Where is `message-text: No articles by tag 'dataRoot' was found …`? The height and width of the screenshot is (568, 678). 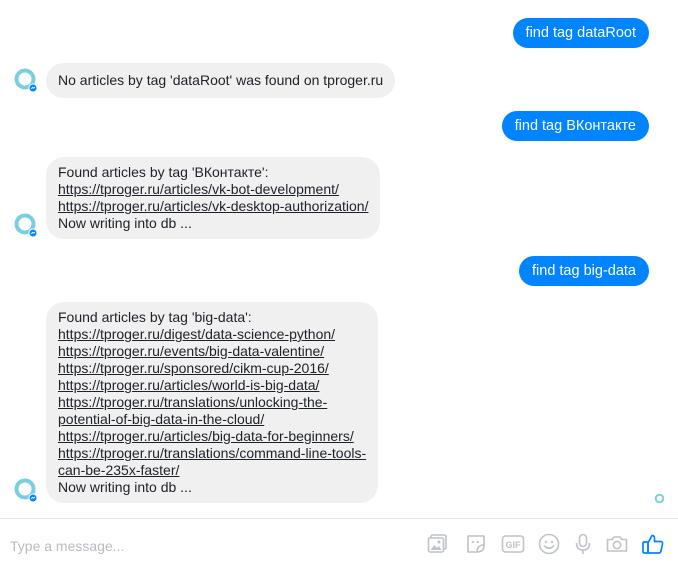 message-text: No articles by tag 'dataRoot' was found … is located at coordinates (221, 80).